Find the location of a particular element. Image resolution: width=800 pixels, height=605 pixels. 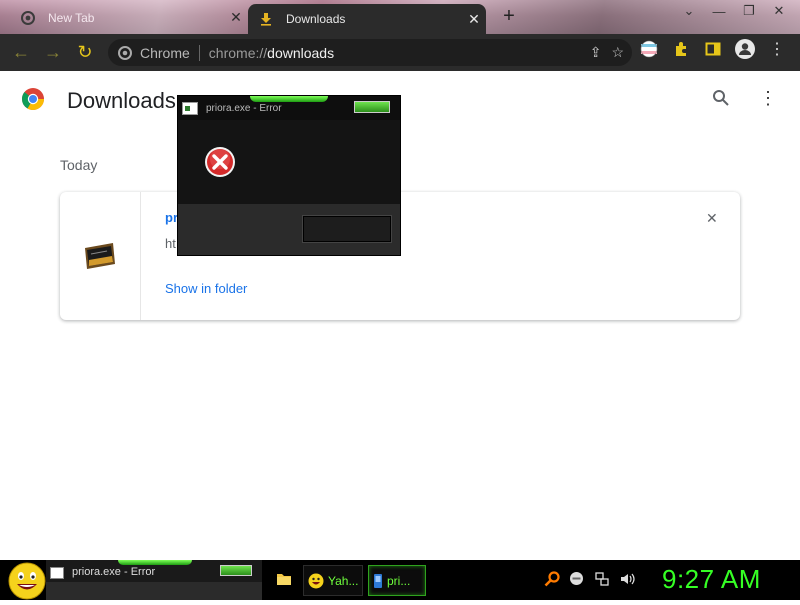

exe-file-icon is located at coordinates (100, 258).